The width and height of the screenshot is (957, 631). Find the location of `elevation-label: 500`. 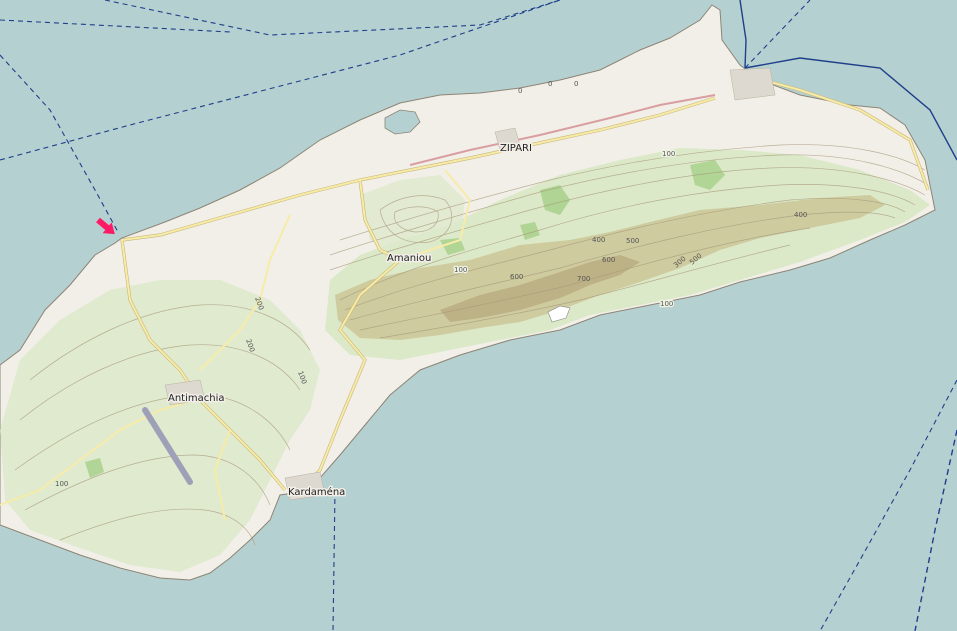

elevation-label: 500 is located at coordinates (632, 241).